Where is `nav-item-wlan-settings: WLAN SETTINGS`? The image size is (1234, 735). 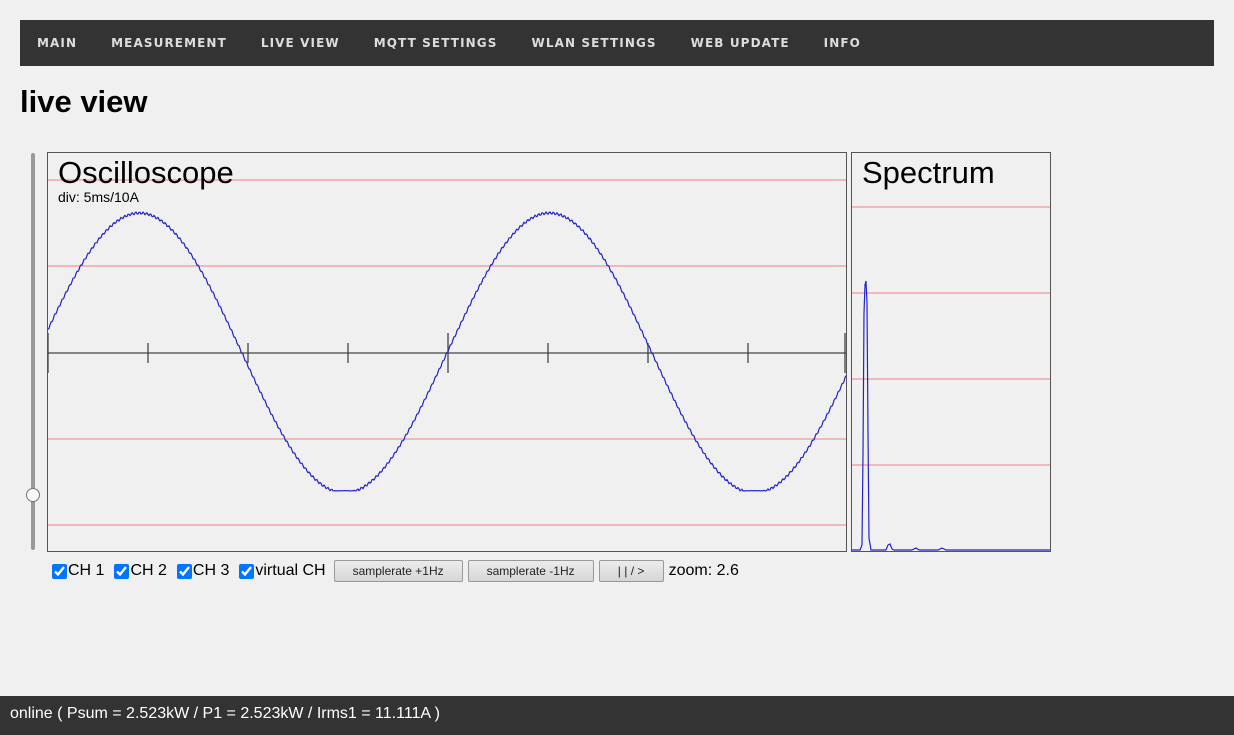 nav-item-wlan-settings: WLAN SETTINGS is located at coordinates (593, 43).